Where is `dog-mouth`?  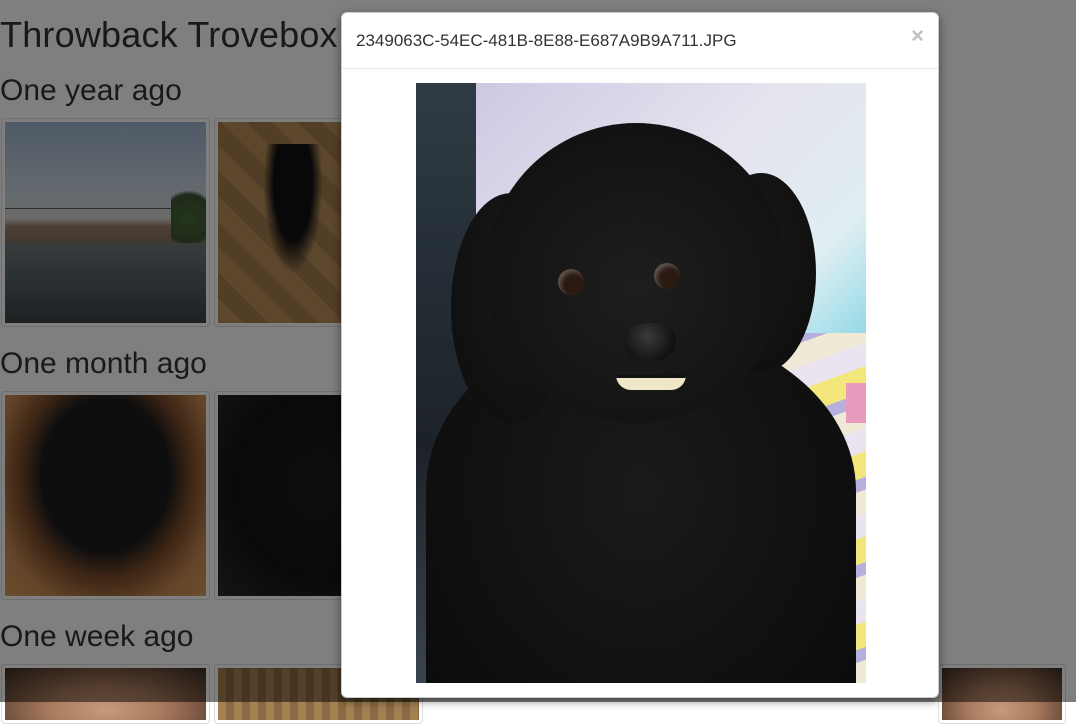 dog-mouth is located at coordinates (651, 382).